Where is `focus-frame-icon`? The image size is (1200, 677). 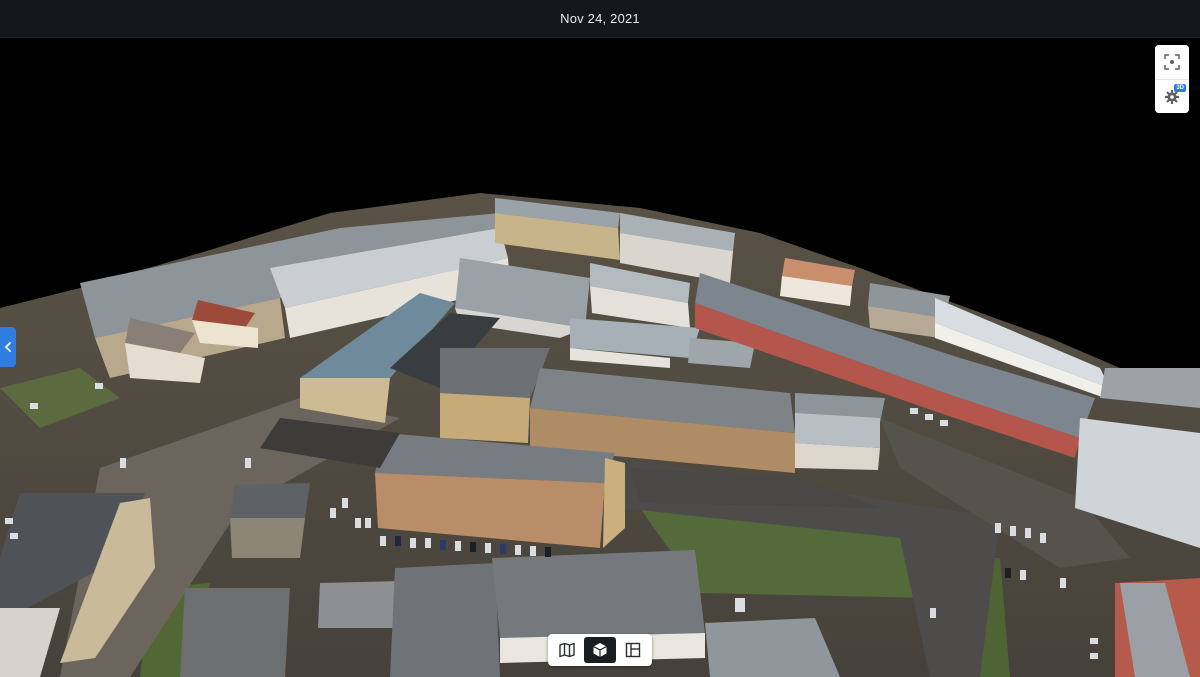 focus-frame-icon is located at coordinates (1172, 62).